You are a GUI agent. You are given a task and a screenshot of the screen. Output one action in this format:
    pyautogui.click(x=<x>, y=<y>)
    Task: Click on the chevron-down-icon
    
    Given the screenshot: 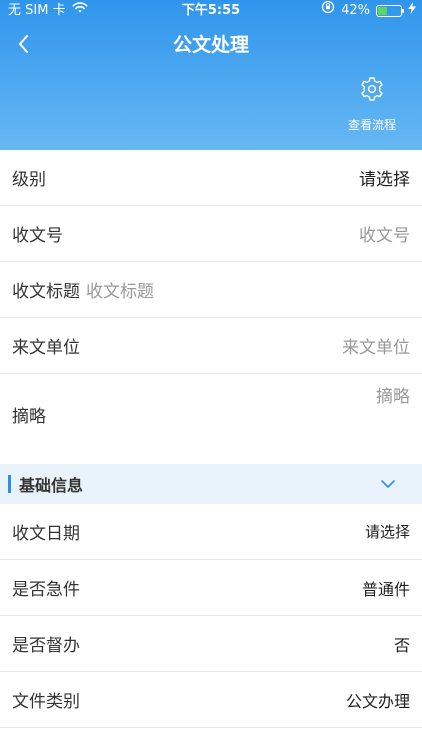 What is the action you would take?
    pyautogui.click(x=388, y=484)
    